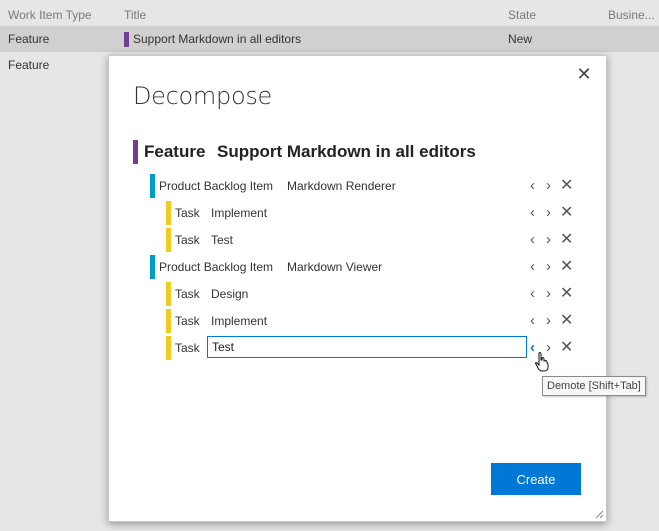 This screenshot has width=659, height=531. Describe the element at coordinates (536, 479) in the screenshot. I see `create-button: Create` at that location.